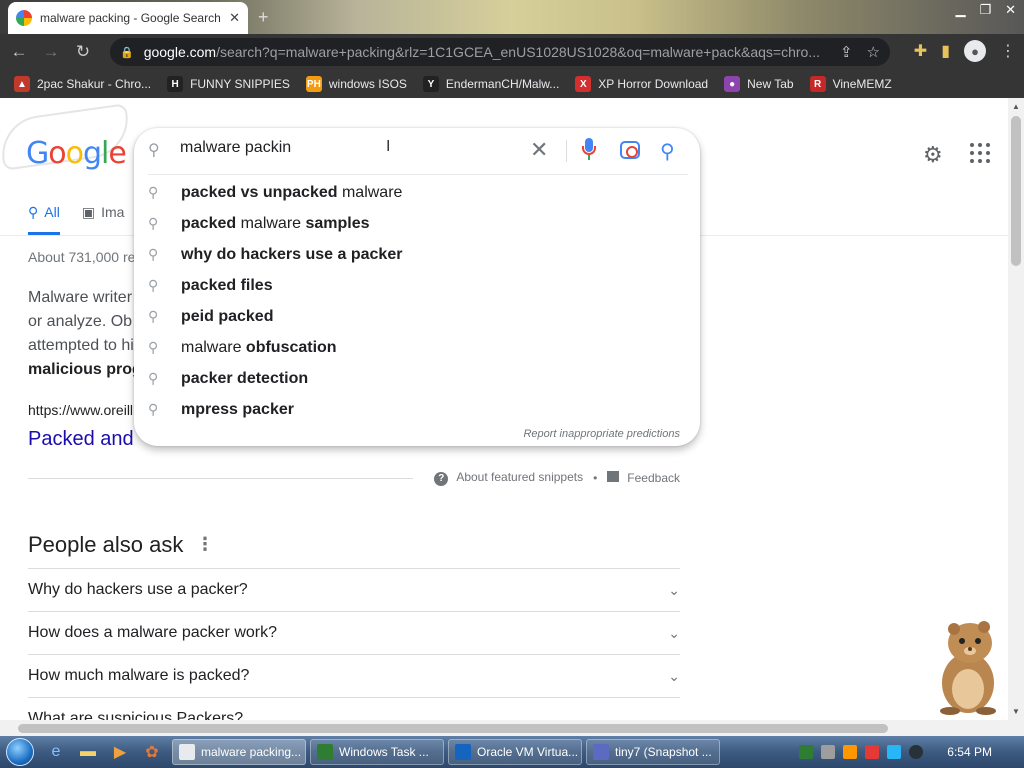 The width and height of the screenshot is (1024, 768). I want to click on scrollbar-thumb, so click(1016, 191).